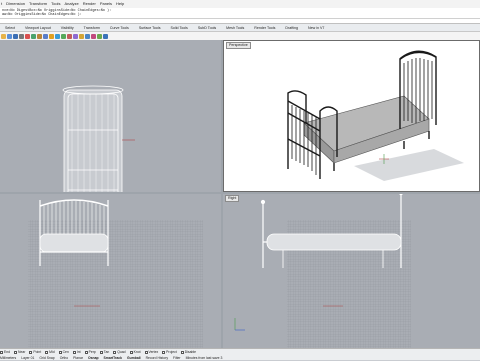  I want to click on options-icon, so click(99, 36).